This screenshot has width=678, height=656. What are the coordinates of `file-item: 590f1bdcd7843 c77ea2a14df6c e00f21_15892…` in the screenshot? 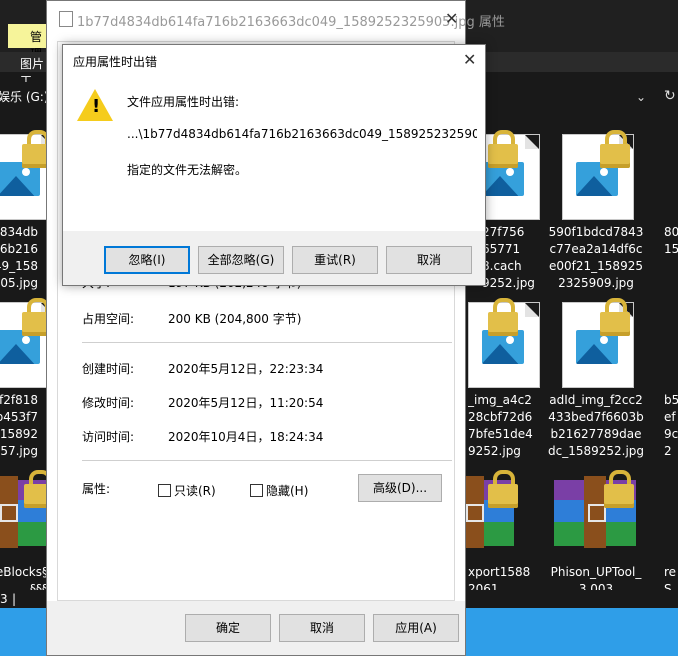 It's located at (596, 210).